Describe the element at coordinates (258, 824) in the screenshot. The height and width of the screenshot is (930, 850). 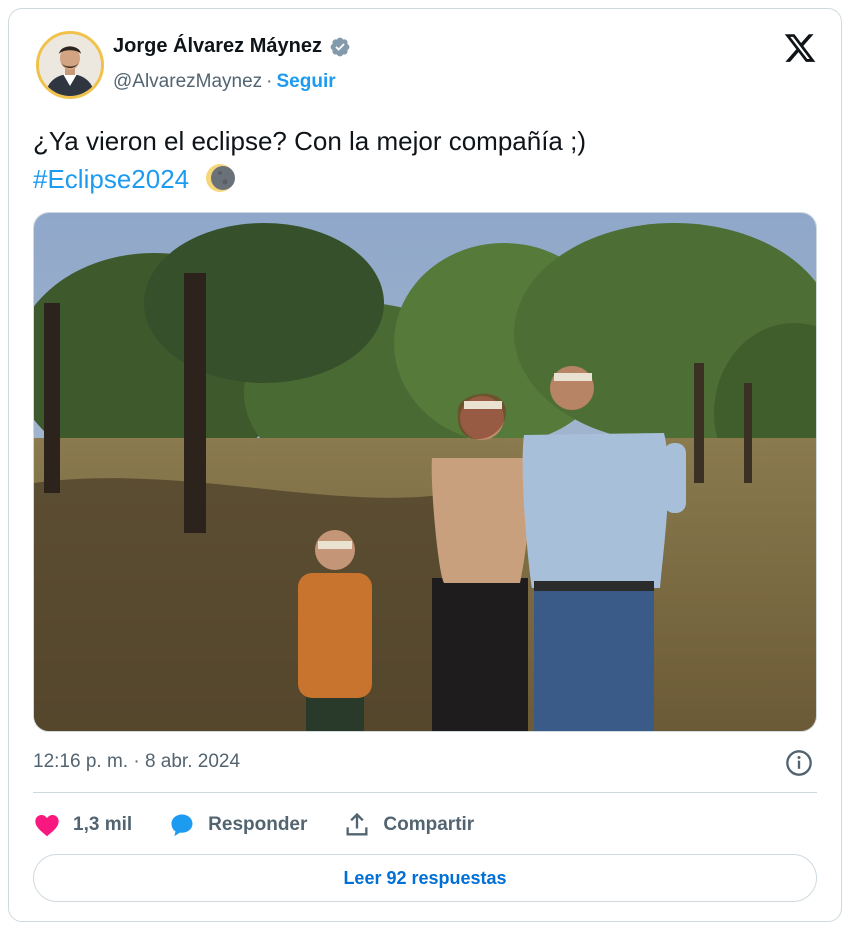
I see `reply-label: Responder` at that location.